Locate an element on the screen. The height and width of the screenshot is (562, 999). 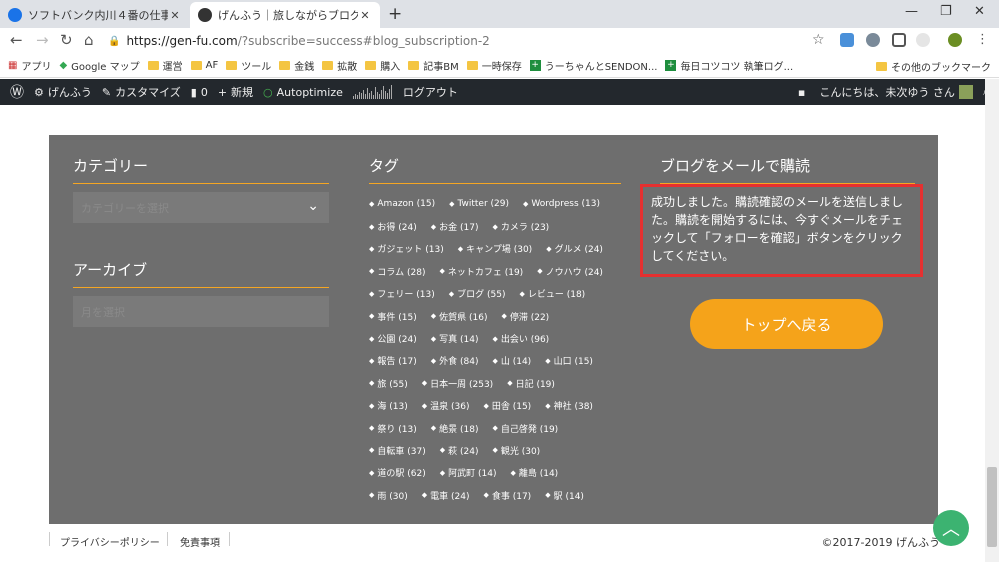
autoptimize-link: ○ Autoptimize is located at coordinates (303, 92).